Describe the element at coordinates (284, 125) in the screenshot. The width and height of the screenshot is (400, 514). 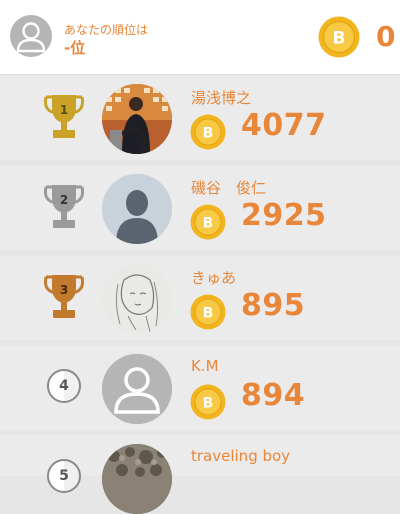
I see `user-score: 4077` at that location.